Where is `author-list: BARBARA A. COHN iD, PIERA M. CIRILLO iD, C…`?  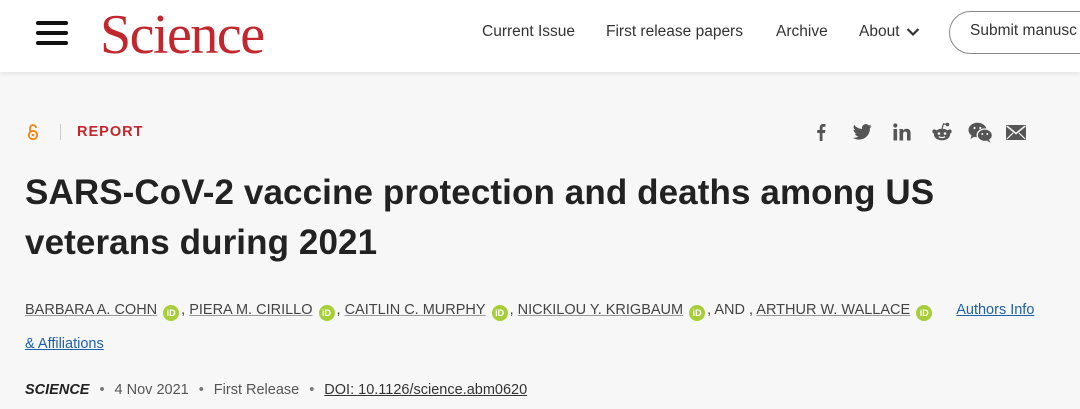
author-list: BARBARA A. COHN iD, PIERA M. CIRILLO iD, C… is located at coordinates (530, 327).